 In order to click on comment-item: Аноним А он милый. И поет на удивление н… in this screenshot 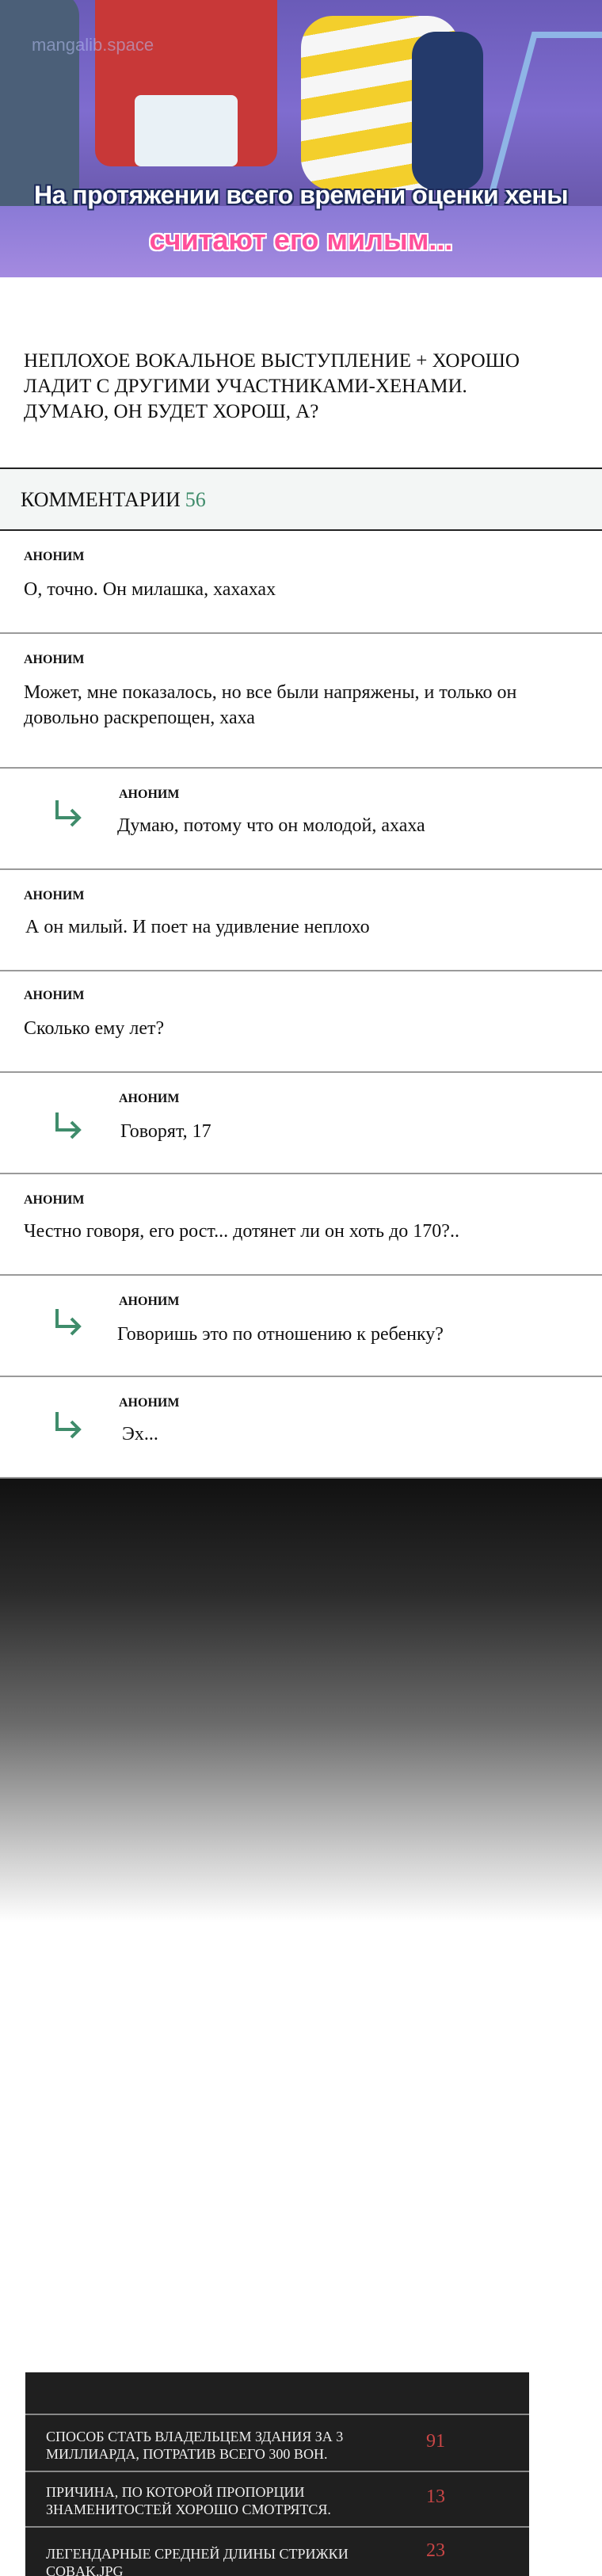, I will do `click(301, 920)`.